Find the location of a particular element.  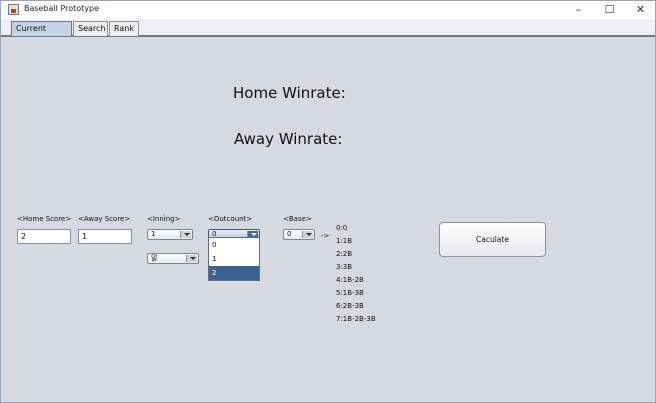

outcount-dropdown-list: 0 1 2 is located at coordinates (234, 259).